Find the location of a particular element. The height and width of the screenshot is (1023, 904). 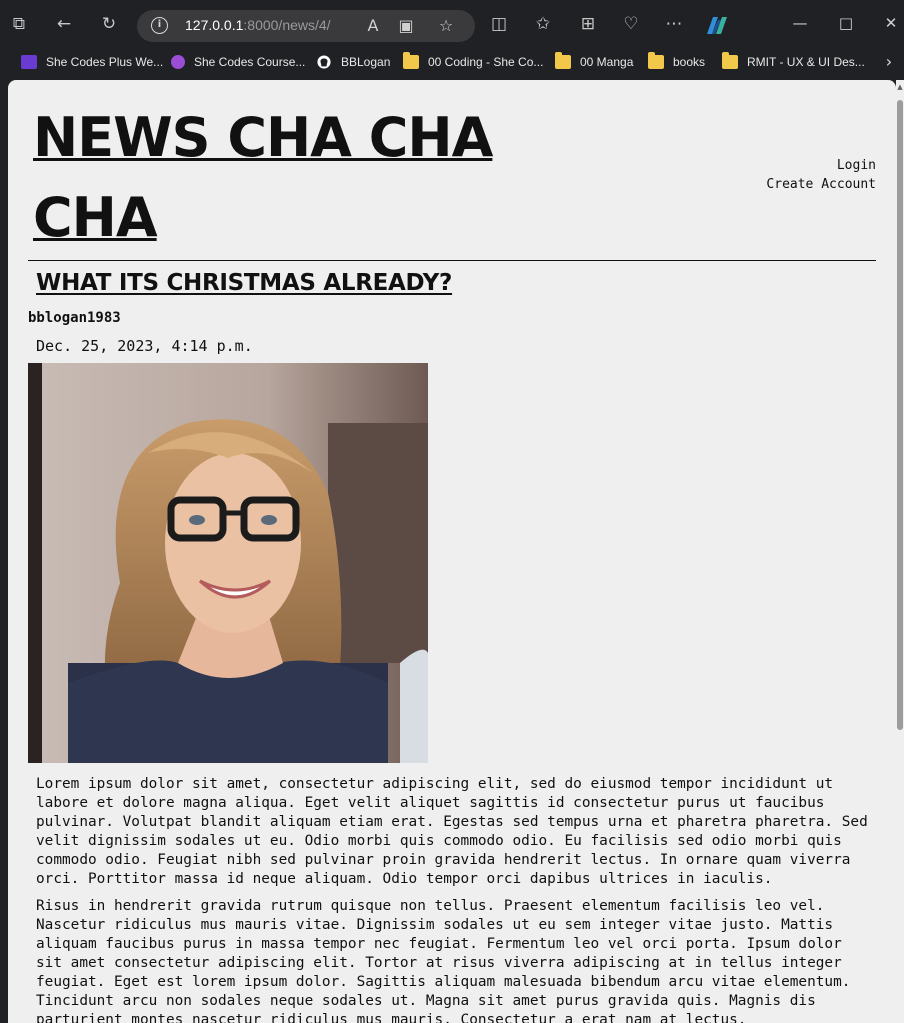

list-icon is located at coordinates (29, 62).